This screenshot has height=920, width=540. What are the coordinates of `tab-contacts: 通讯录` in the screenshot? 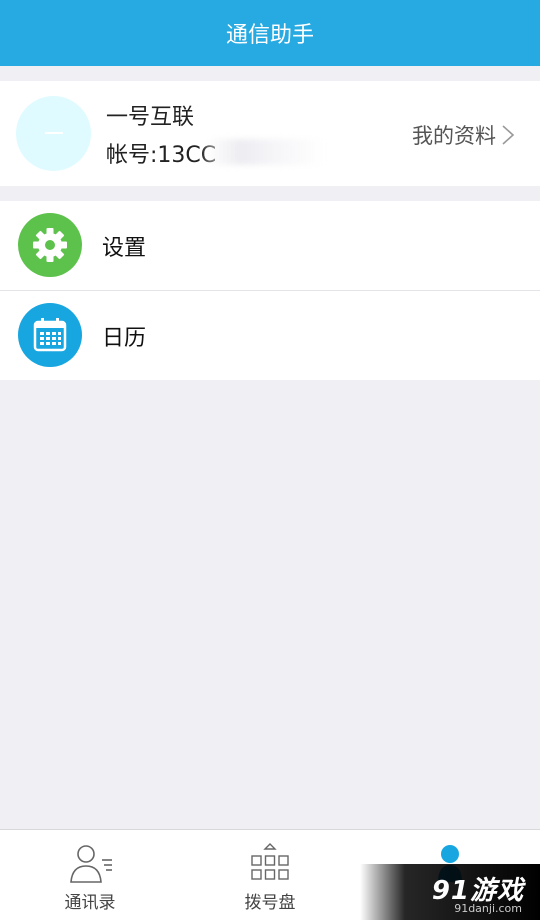 It's located at (90, 875).